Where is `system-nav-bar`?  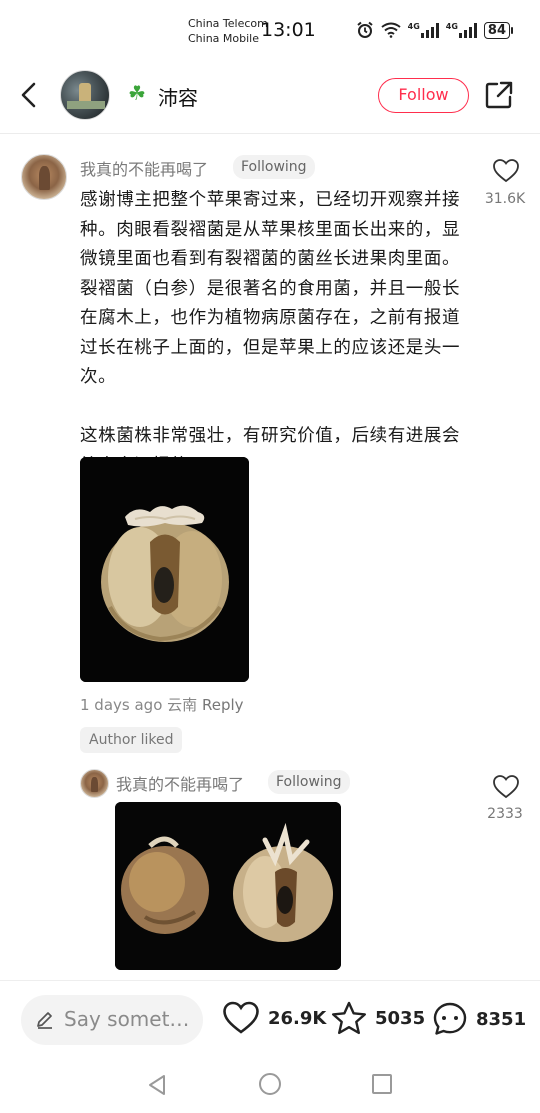
system-nav-bar is located at coordinates (270, 1085).